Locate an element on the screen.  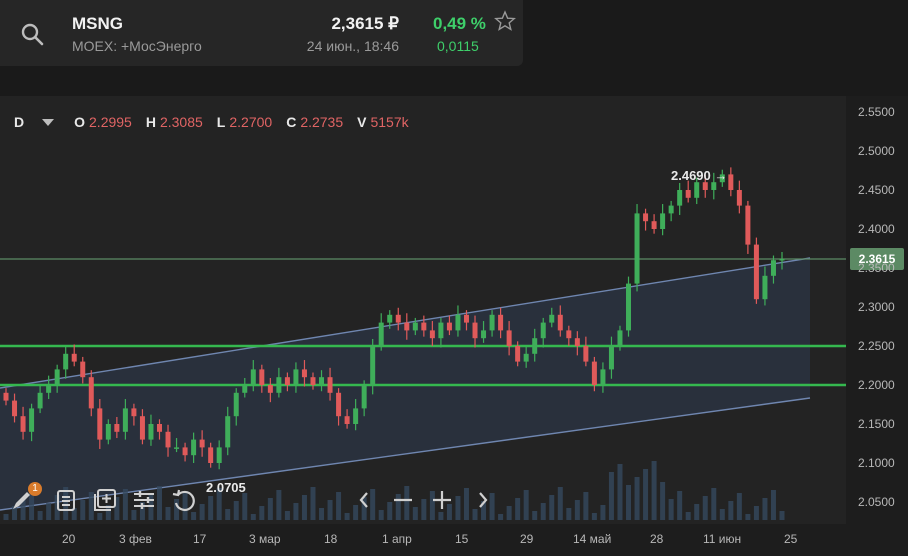
y-tick-label: 2.4500 is located at coordinates (876, 190).